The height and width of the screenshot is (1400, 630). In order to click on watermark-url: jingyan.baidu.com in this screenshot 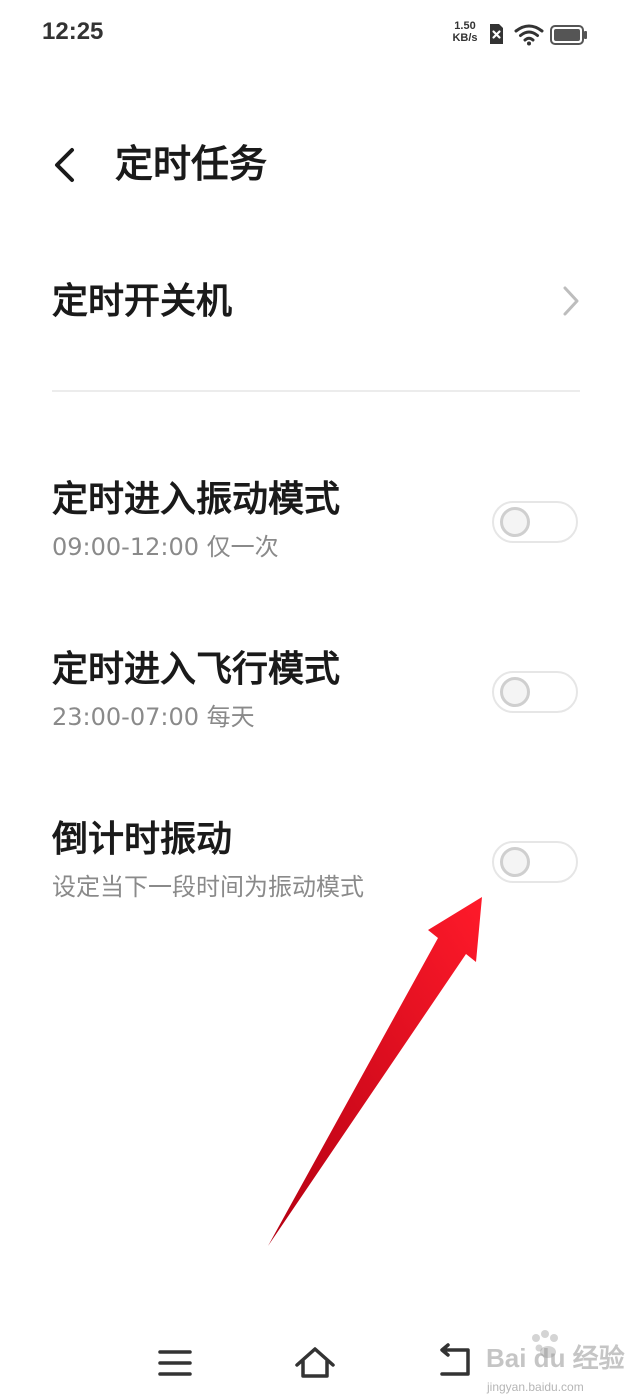, I will do `click(535, 1387)`.